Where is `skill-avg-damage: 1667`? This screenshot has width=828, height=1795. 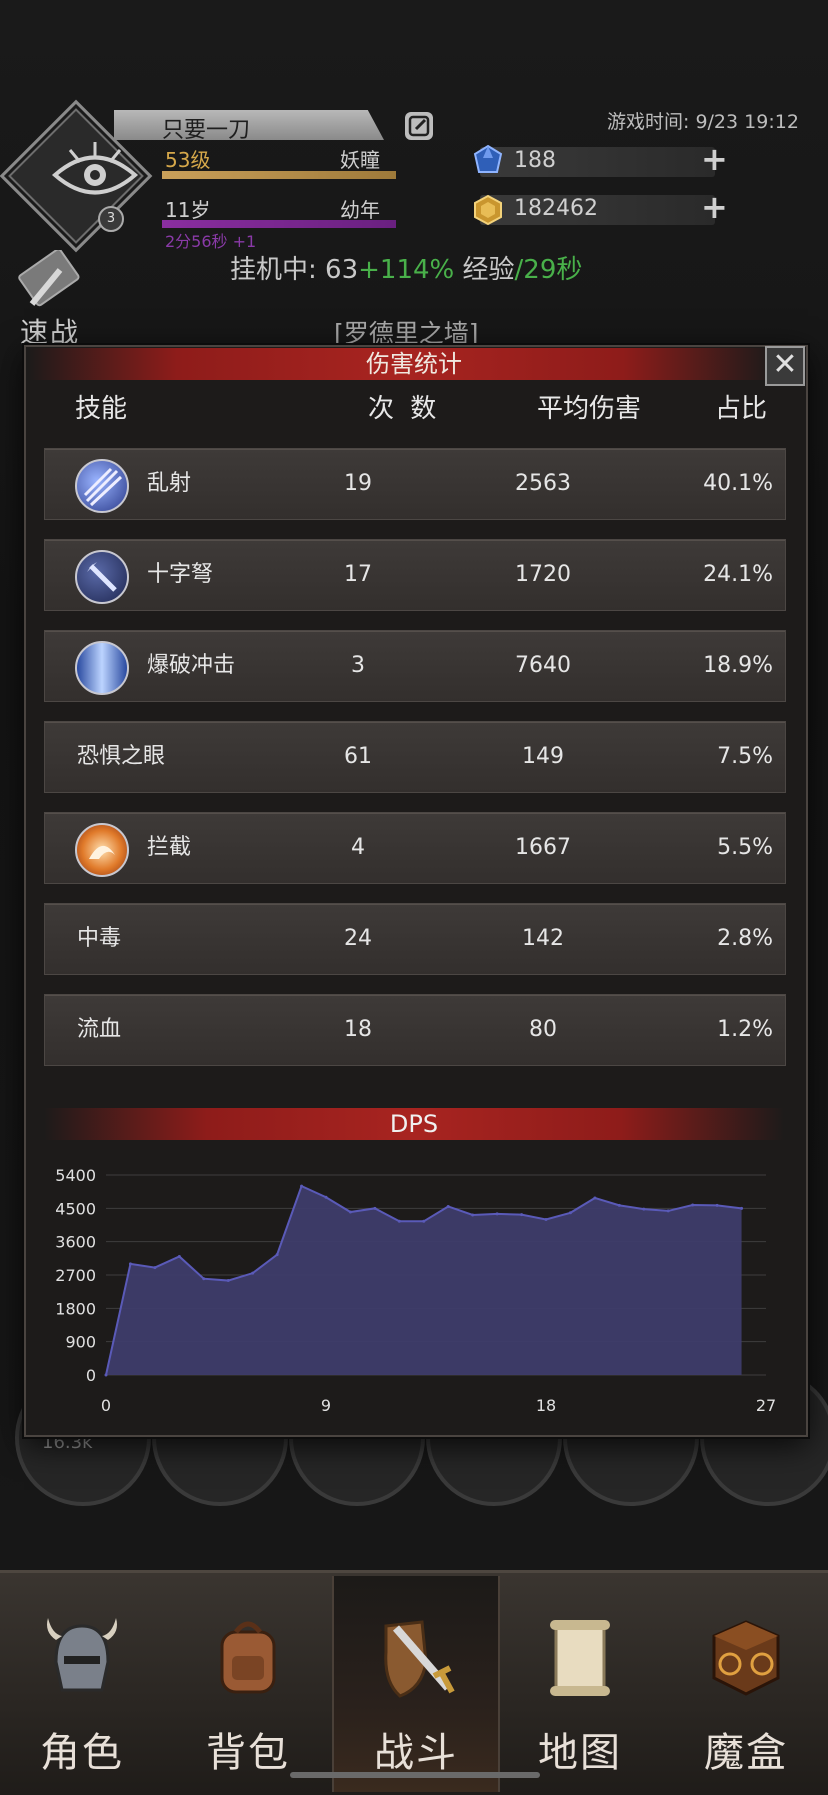 skill-avg-damage: 1667 is located at coordinates (543, 847).